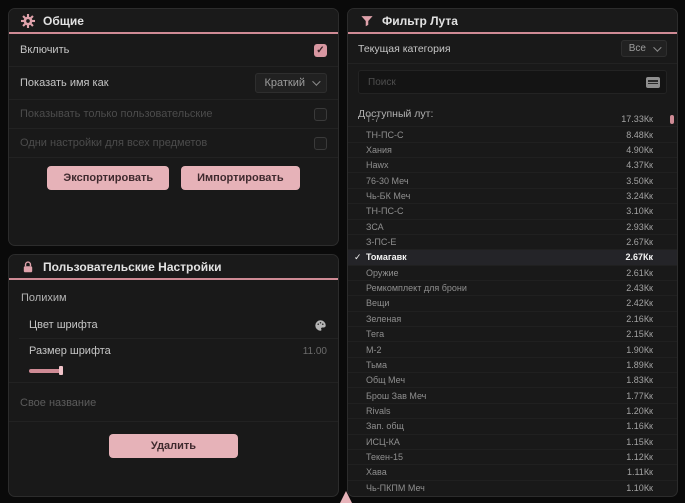 This screenshot has height=503, width=685. Describe the element at coordinates (284, 83) in the screenshot. I see `show-name-value: Краткий` at that location.